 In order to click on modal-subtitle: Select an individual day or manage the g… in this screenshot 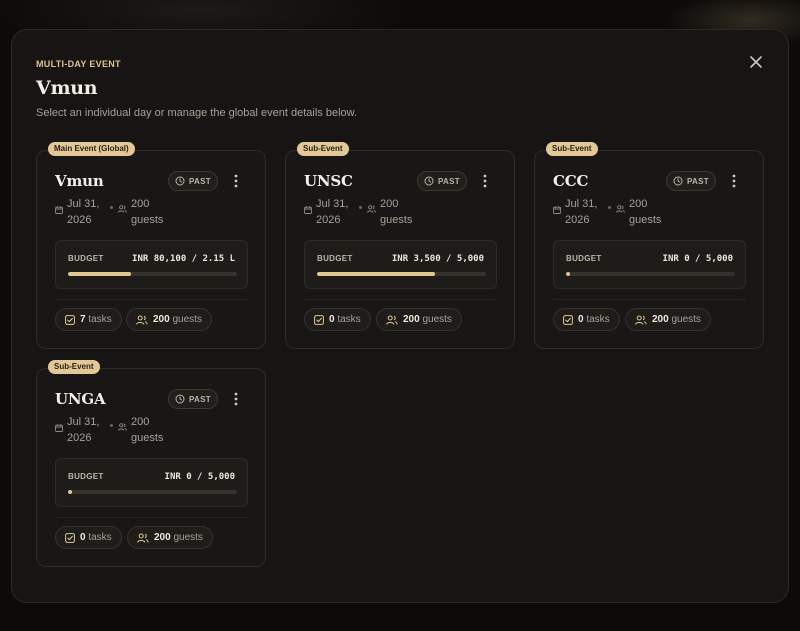, I will do `click(197, 113)`.